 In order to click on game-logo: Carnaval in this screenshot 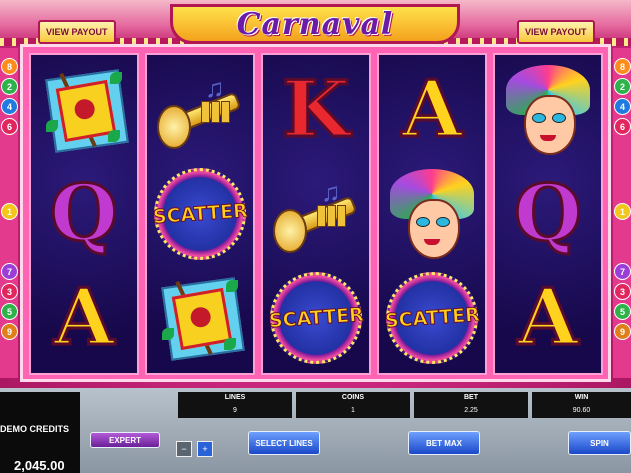, I will do `click(315, 24)`.